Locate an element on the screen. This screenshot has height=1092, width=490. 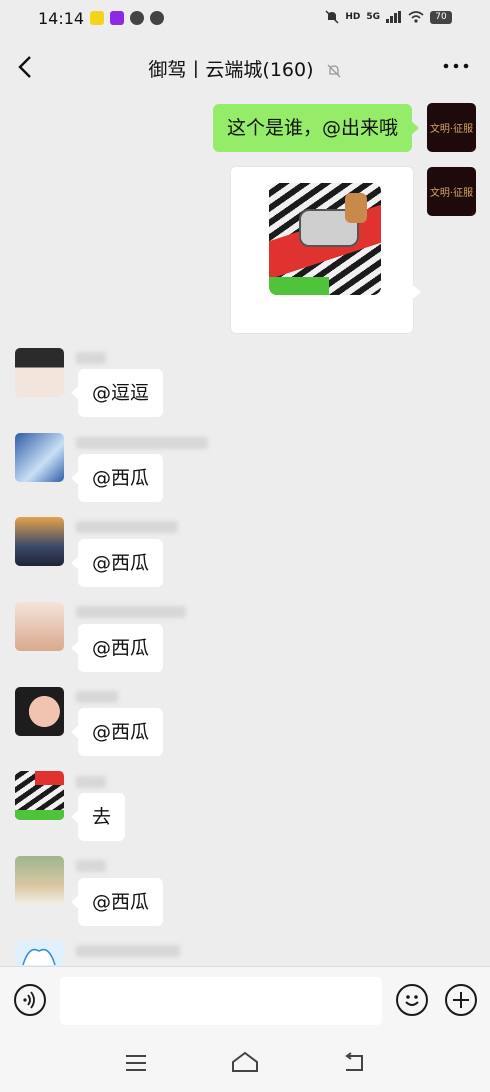
avatar-green-strip is located at coordinates (39, 815).